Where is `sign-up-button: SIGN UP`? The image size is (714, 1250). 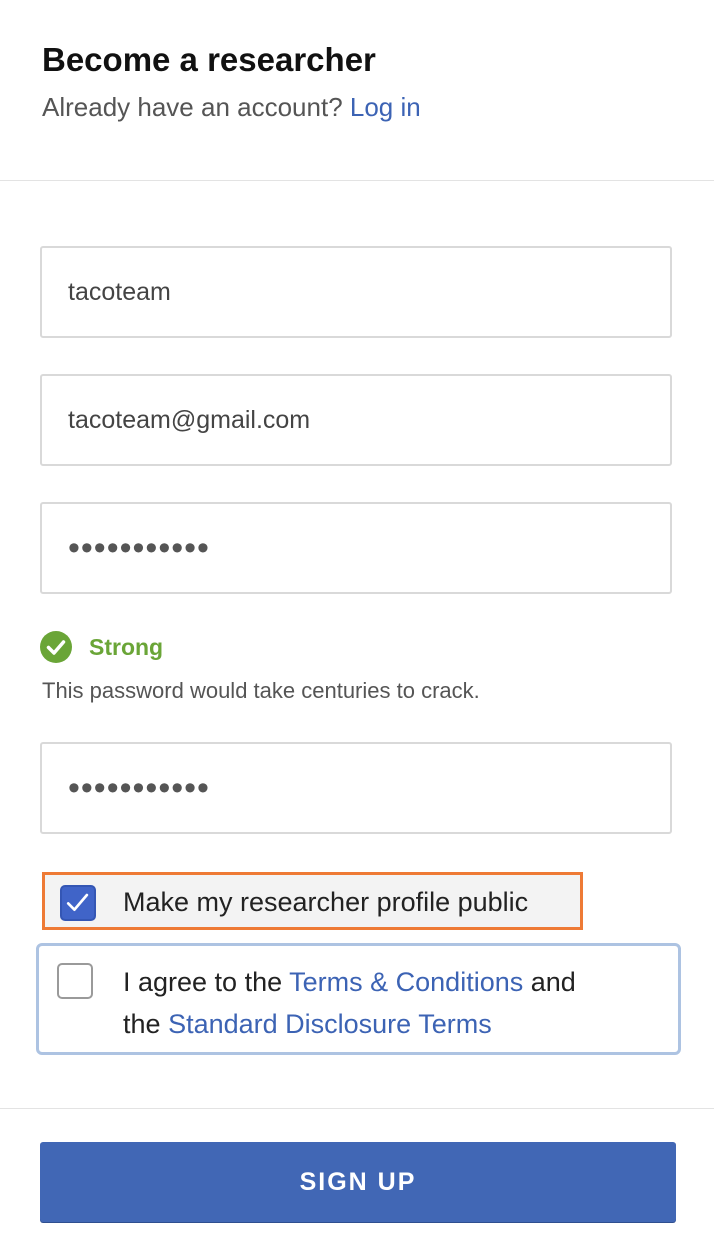
sign-up-button: SIGN UP is located at coordinates (358, 1182).